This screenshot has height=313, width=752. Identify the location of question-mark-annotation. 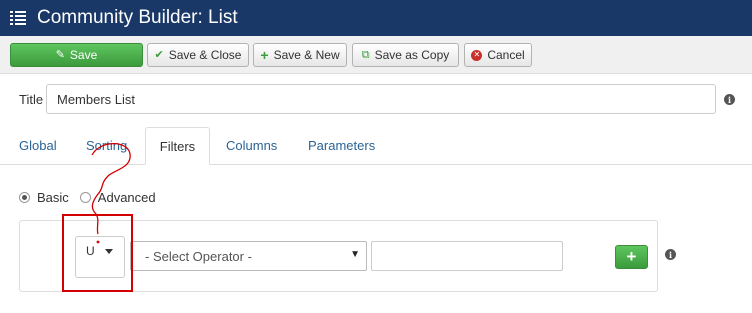
(111, 193).